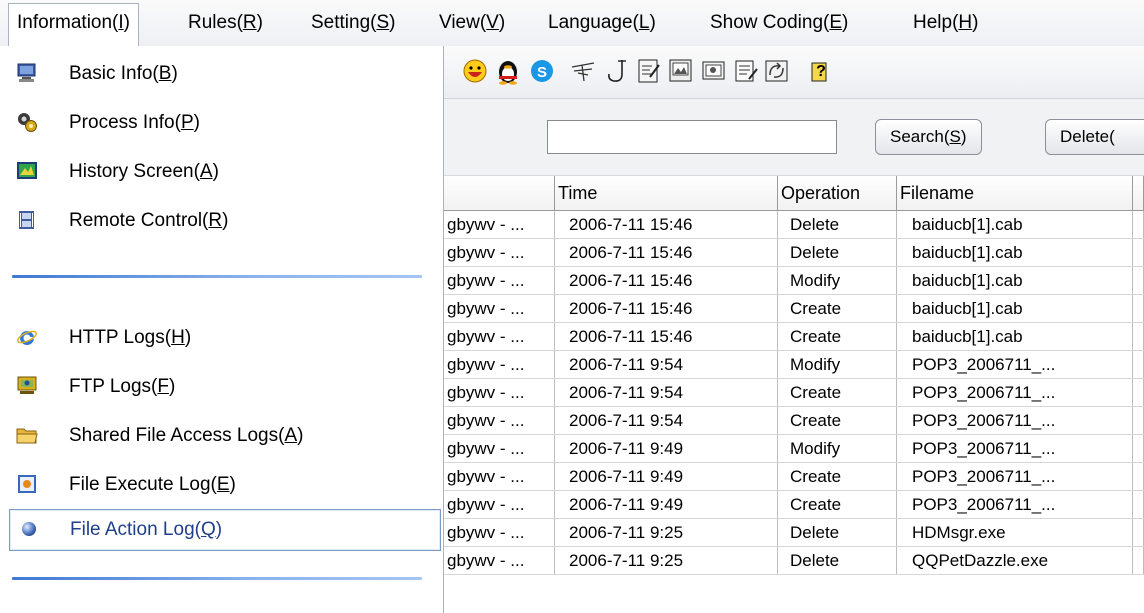  I want to click on cell-filename: QQPetDazzle.exe, so click(1015, 560).